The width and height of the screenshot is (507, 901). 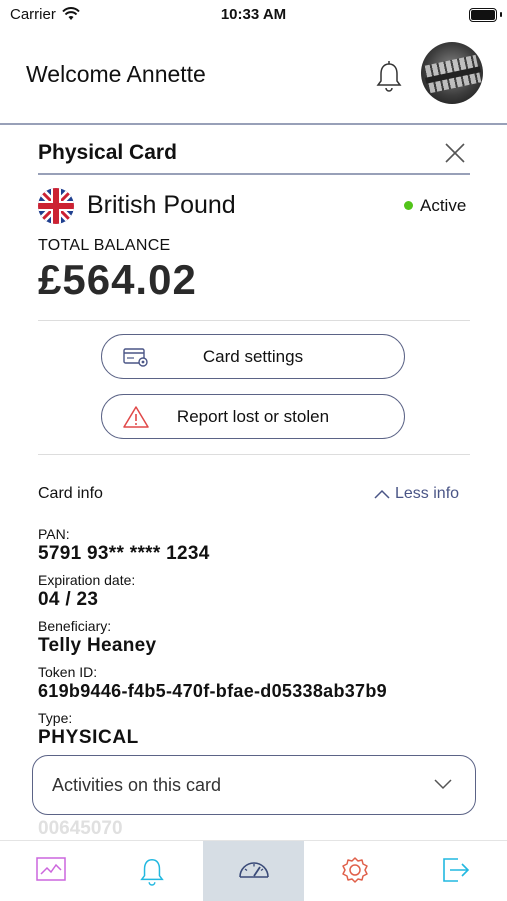 I want to click on battery-cap, so click(x=501, y=14).